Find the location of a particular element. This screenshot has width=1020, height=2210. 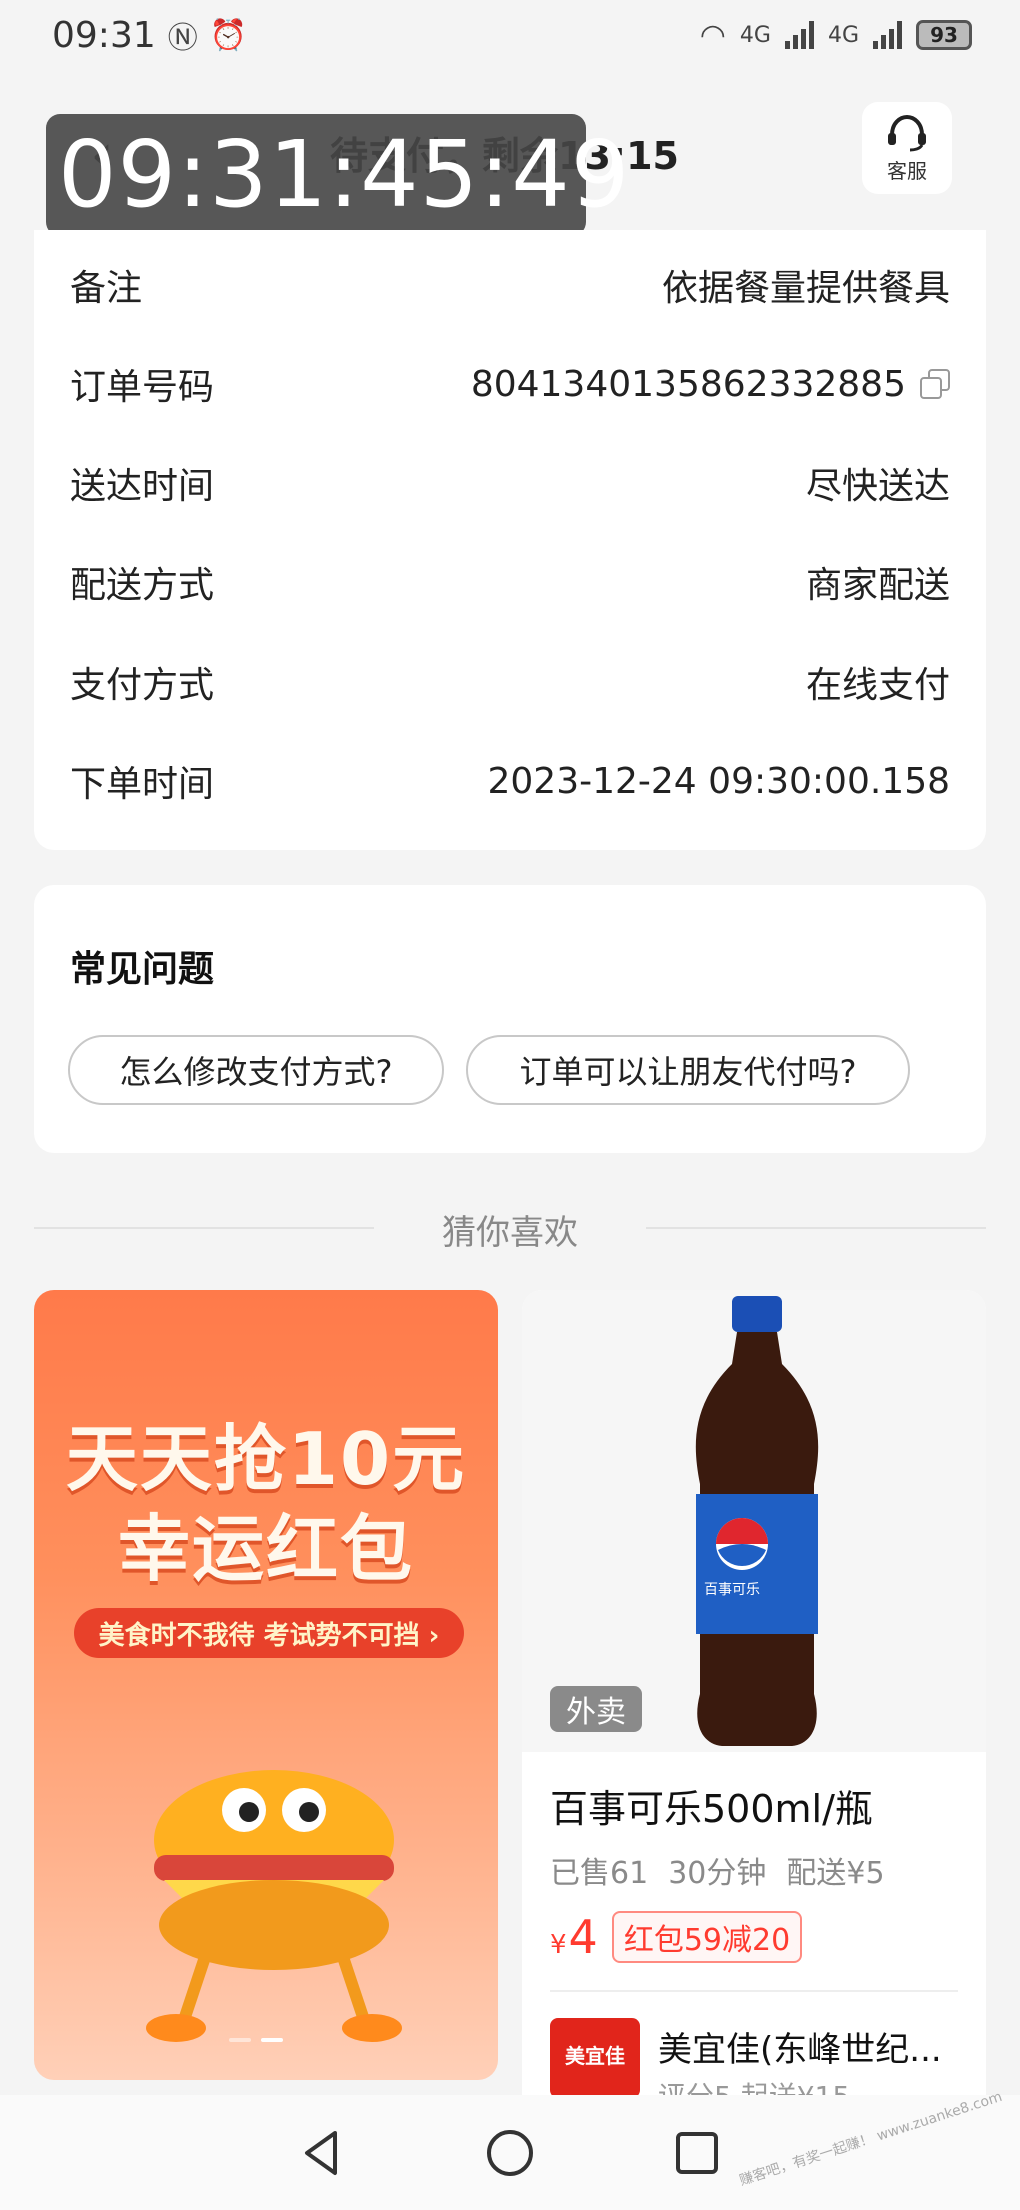

delivery-fee: 配送¥5 is located at coordinates (835, 1873).